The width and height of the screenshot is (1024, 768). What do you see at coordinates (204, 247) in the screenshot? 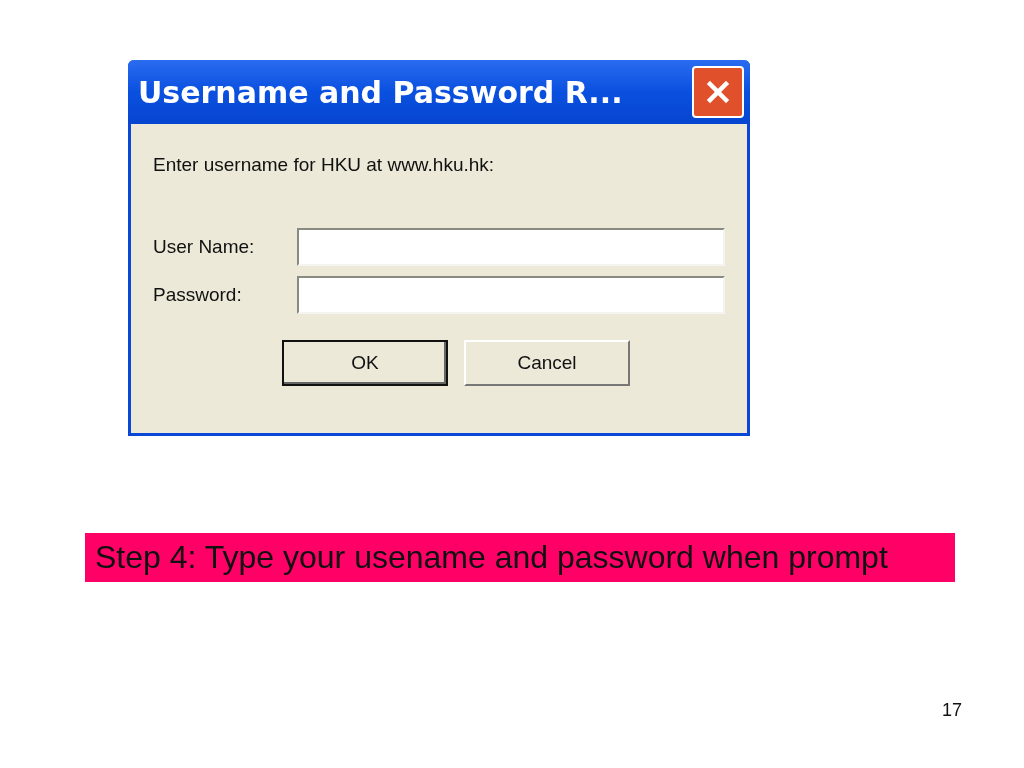
I see `field-label: User Name:` at bounding box center [204, 247].